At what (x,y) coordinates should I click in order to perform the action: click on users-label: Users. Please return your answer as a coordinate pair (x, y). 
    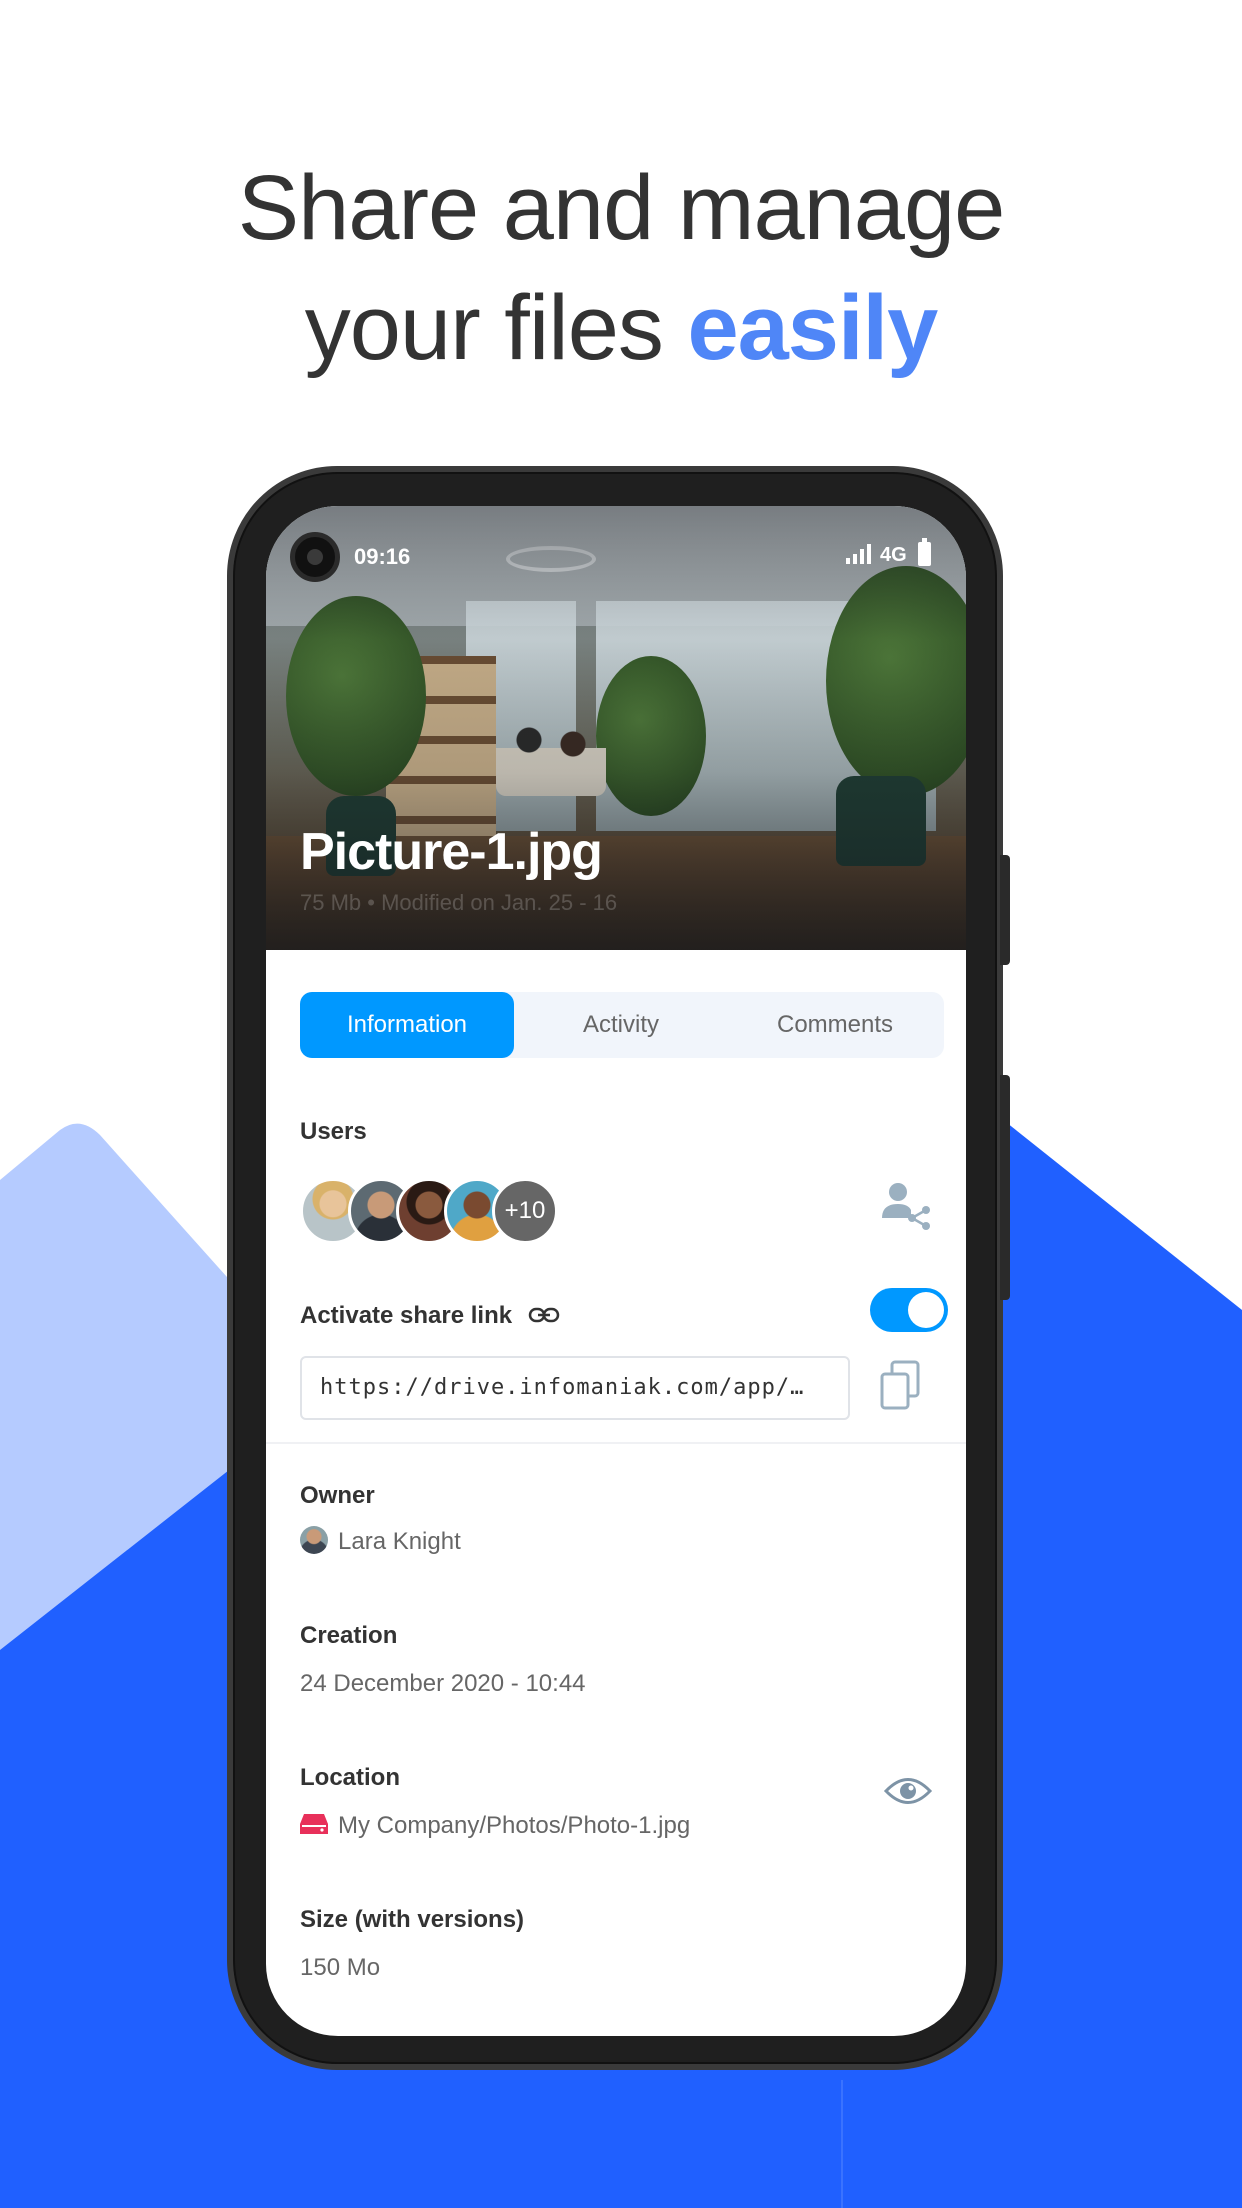
    Looking at the image, I should click on (333, 1131).